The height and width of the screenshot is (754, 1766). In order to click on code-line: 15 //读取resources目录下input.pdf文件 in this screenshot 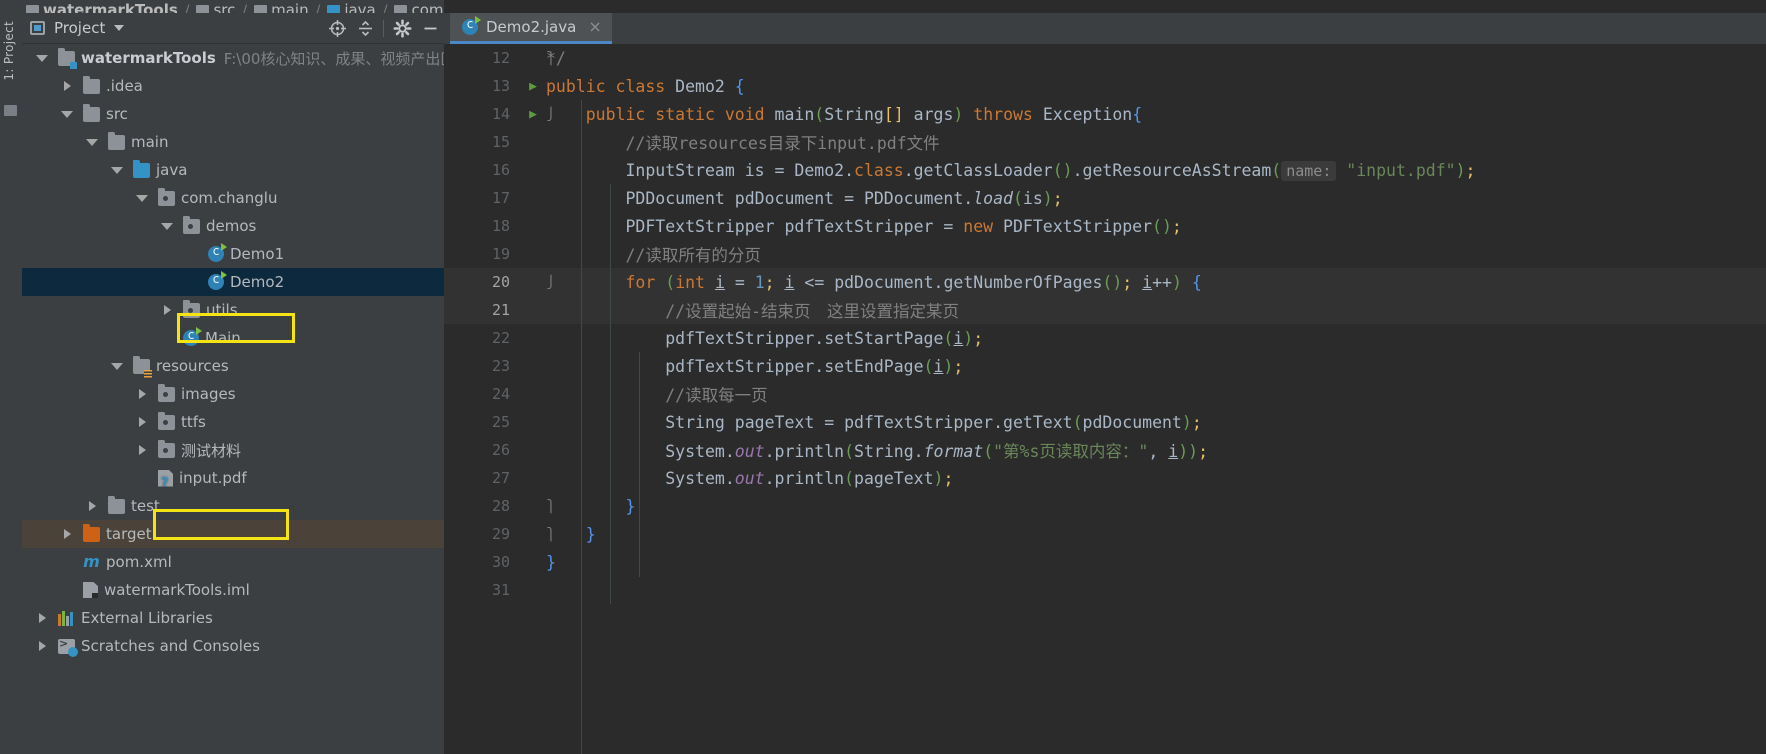, I will do `click(1105, 142)`.